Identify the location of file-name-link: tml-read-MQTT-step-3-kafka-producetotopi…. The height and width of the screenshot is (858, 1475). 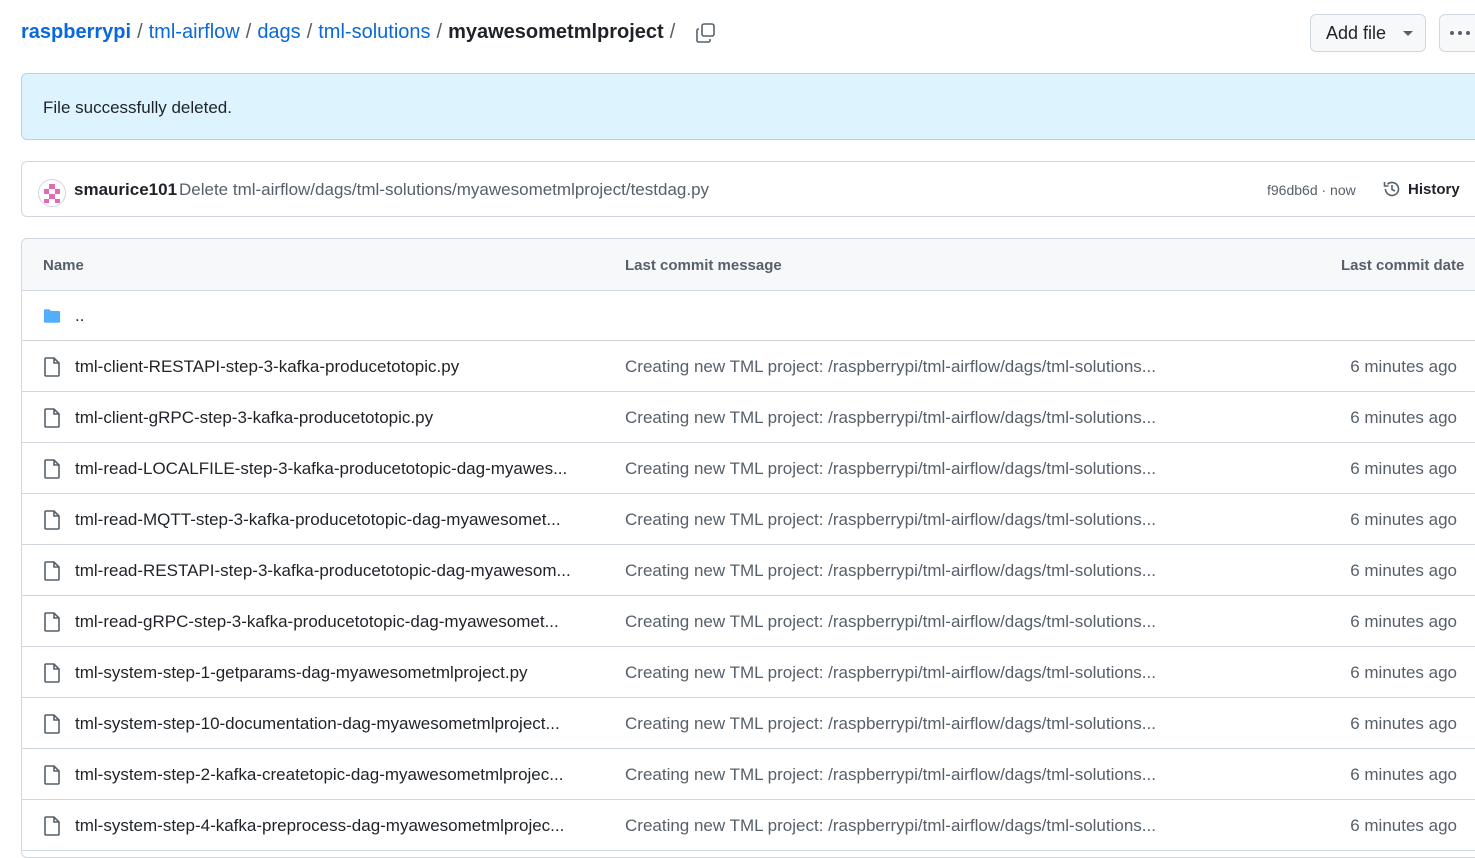
(318, 520).